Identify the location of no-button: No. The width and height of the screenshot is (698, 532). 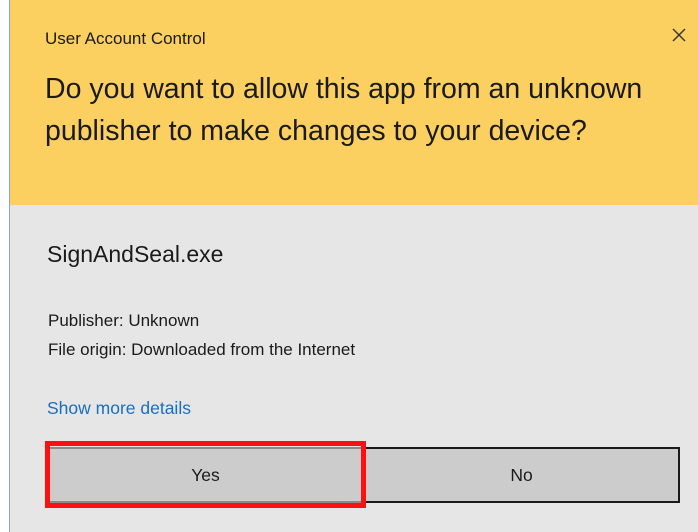
(521, 475).